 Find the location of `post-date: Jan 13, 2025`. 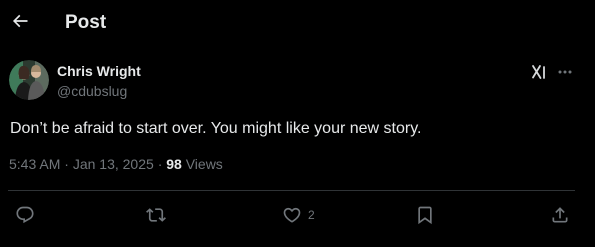

post-date: Jan 13, 2025 is located at coordinates (113, 164).